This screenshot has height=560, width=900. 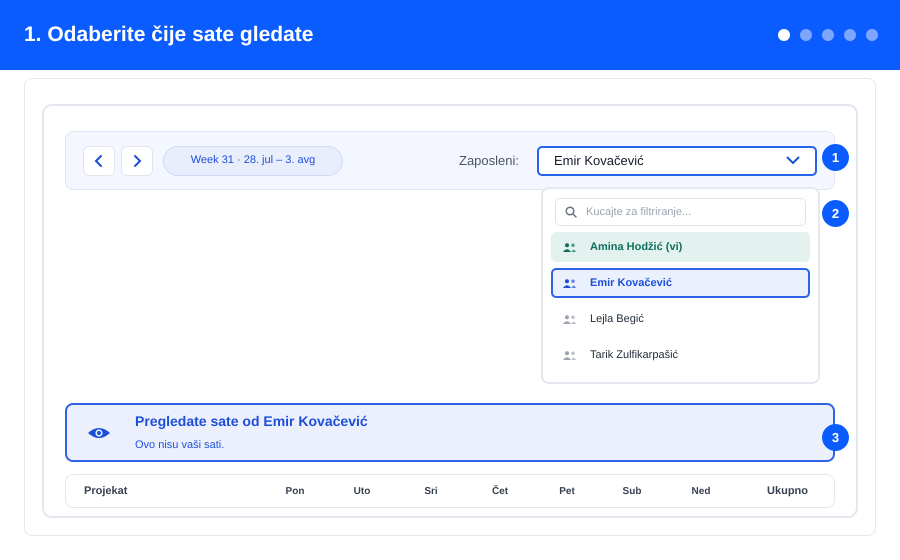 I want to click on employee-option: Tarik Zulfikarpašić, so click(x=680, y=355).